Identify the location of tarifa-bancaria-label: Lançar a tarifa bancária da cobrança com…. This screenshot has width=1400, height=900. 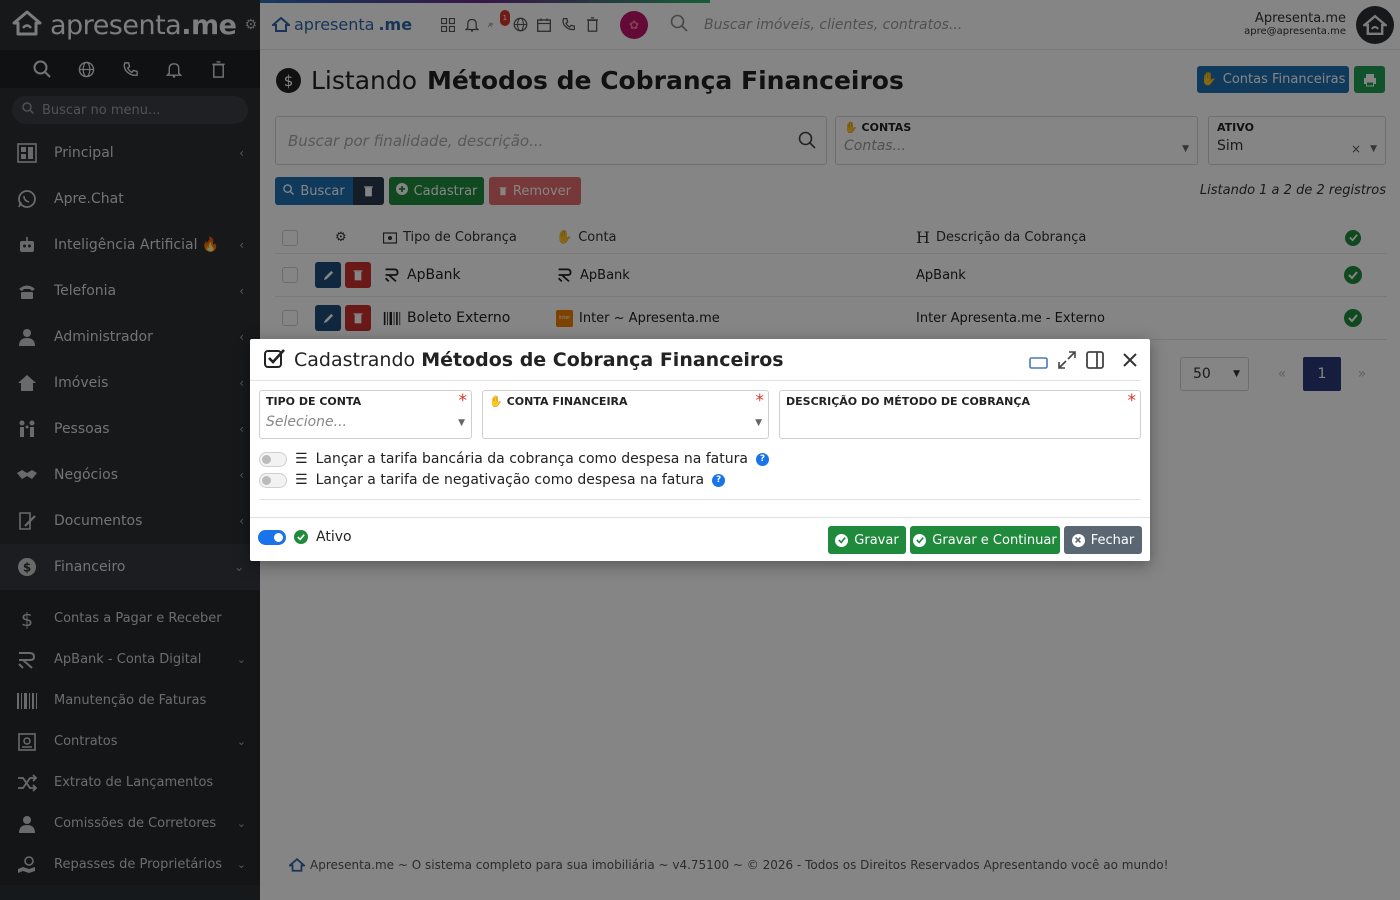
(531, 459).